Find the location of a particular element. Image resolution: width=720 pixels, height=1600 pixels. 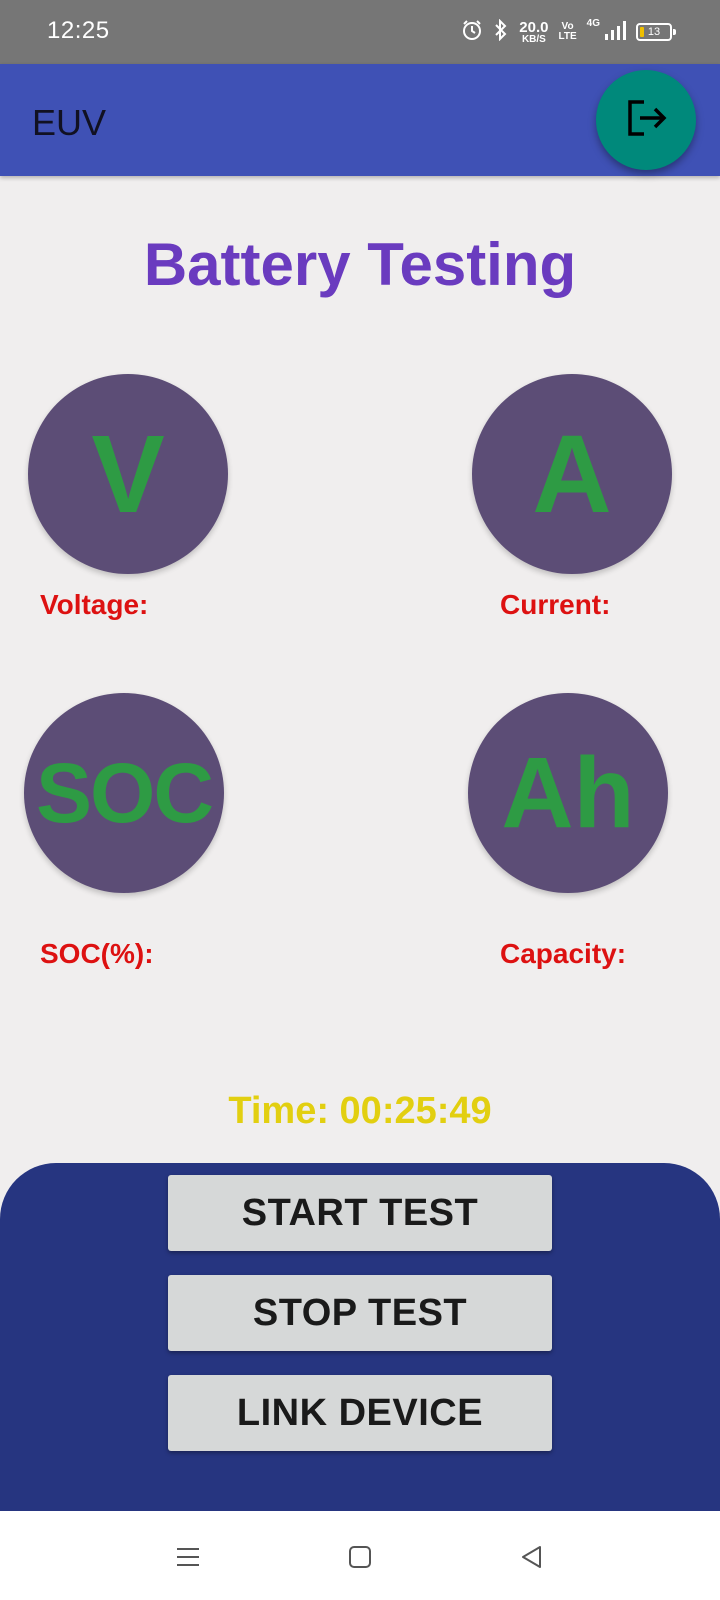

voltage-gauge: V is located at coordinates (128, 474).